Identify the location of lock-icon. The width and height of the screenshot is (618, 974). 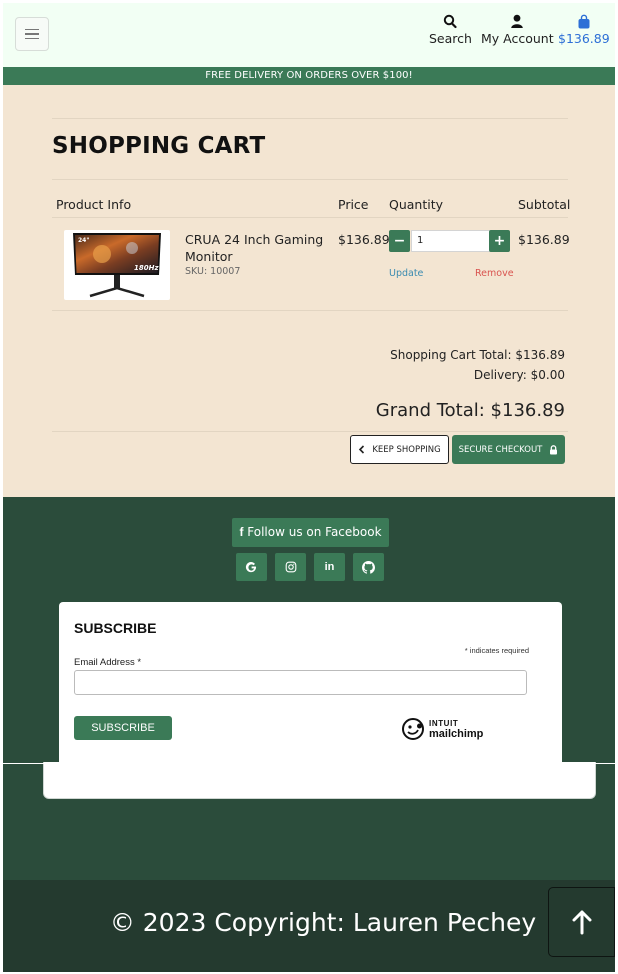
(554, 449).